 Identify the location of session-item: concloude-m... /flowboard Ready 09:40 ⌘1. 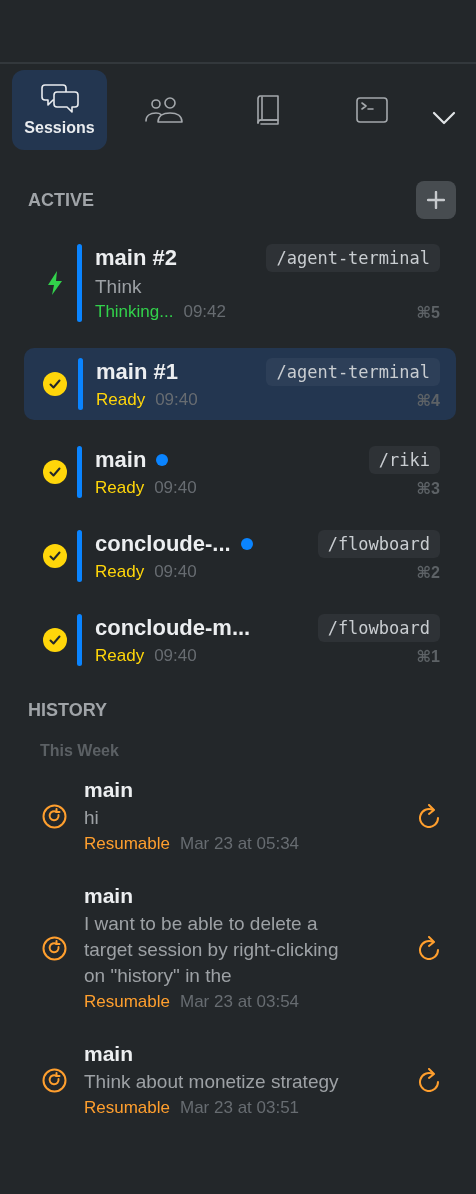
(240, 640).